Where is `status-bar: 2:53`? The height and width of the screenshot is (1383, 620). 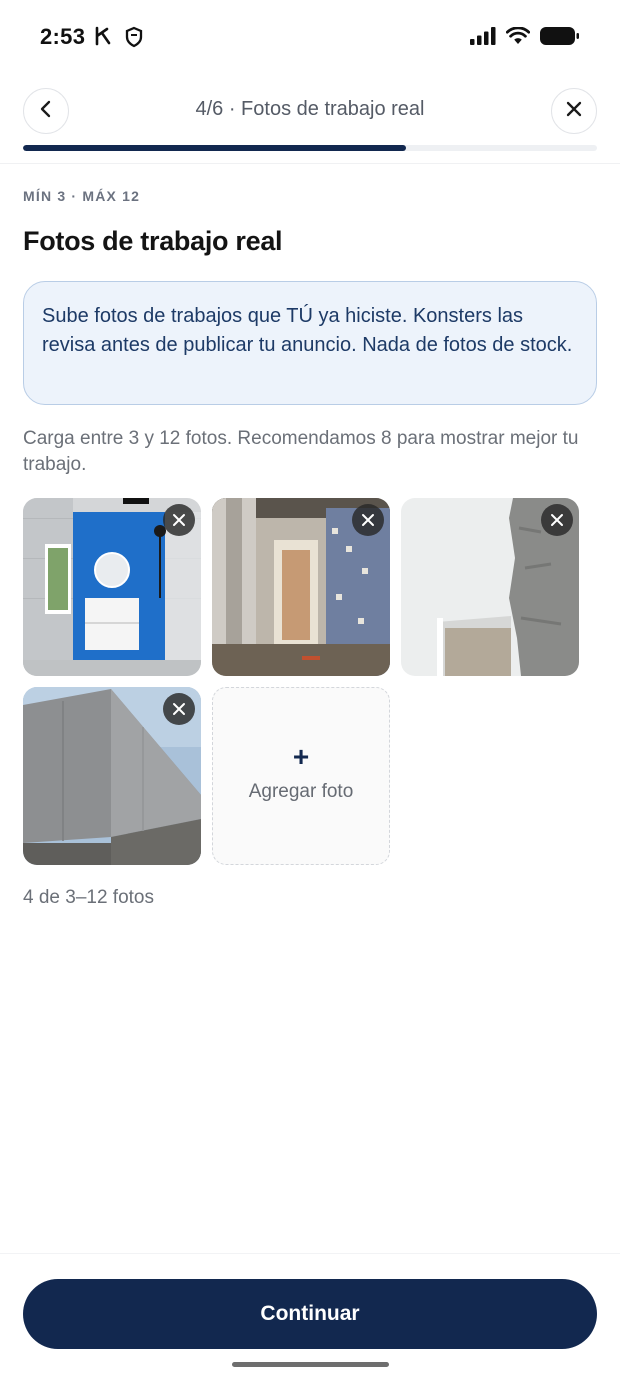 status-bar: 2:53 is located at coordinates (310, 36).